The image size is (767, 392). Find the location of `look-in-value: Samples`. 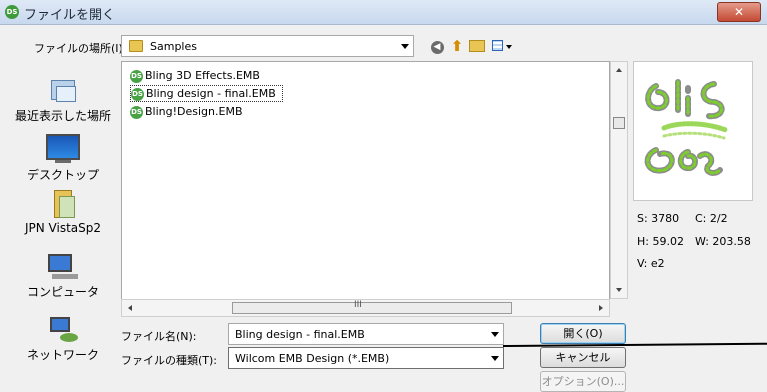

look-in-value: Samples is located at coordinates (173, 46).